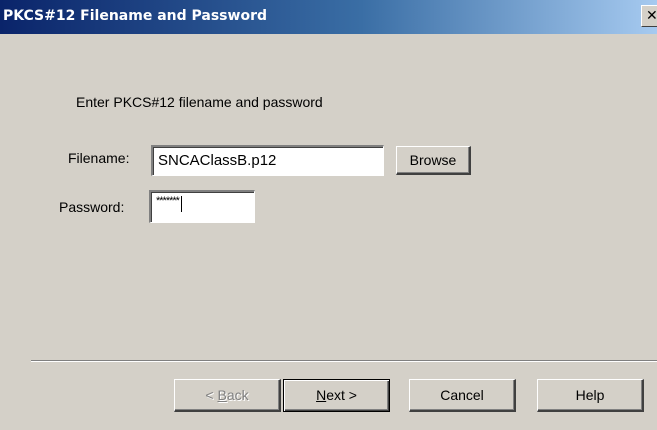 This screenshot has height=430, width=657. I want to click on password-label: Password:, so click(92, 207).